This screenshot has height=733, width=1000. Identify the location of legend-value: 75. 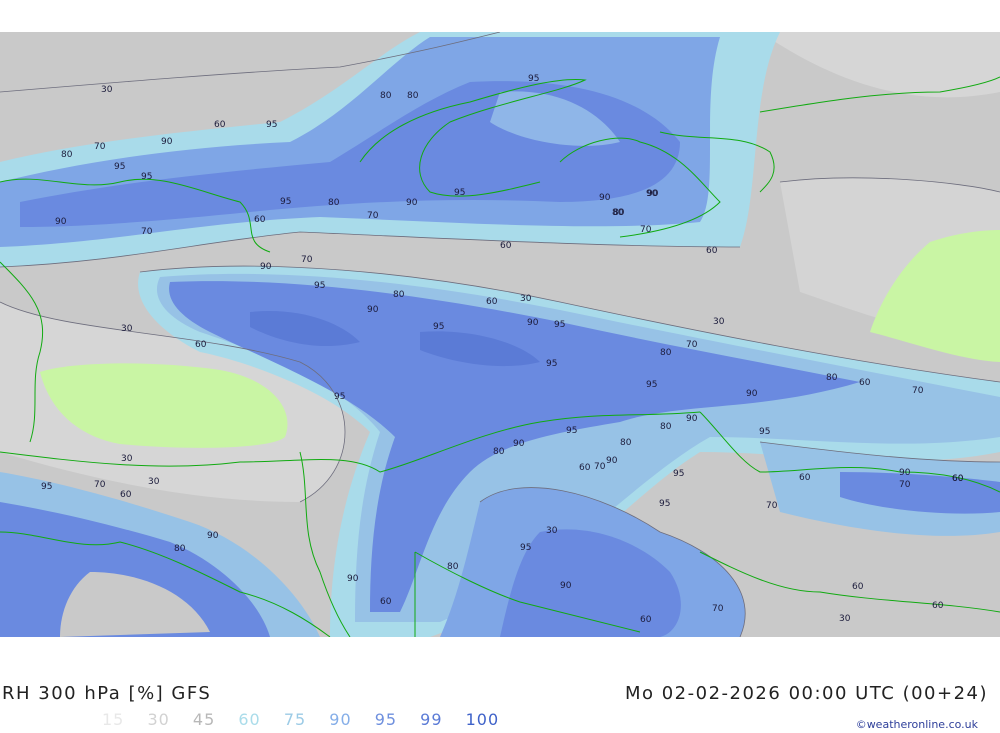
(295, 719).